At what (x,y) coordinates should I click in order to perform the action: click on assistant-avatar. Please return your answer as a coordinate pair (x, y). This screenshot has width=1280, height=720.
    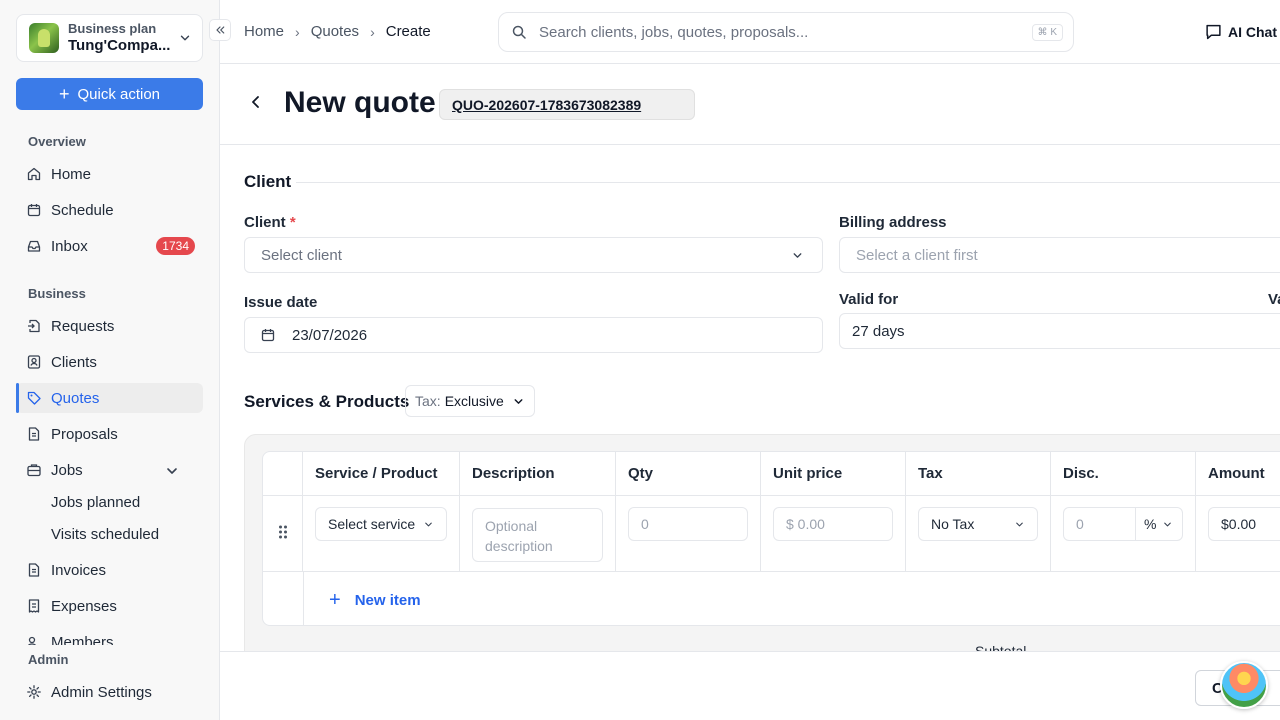
    Looking at the image, I should click on (1244, 685).